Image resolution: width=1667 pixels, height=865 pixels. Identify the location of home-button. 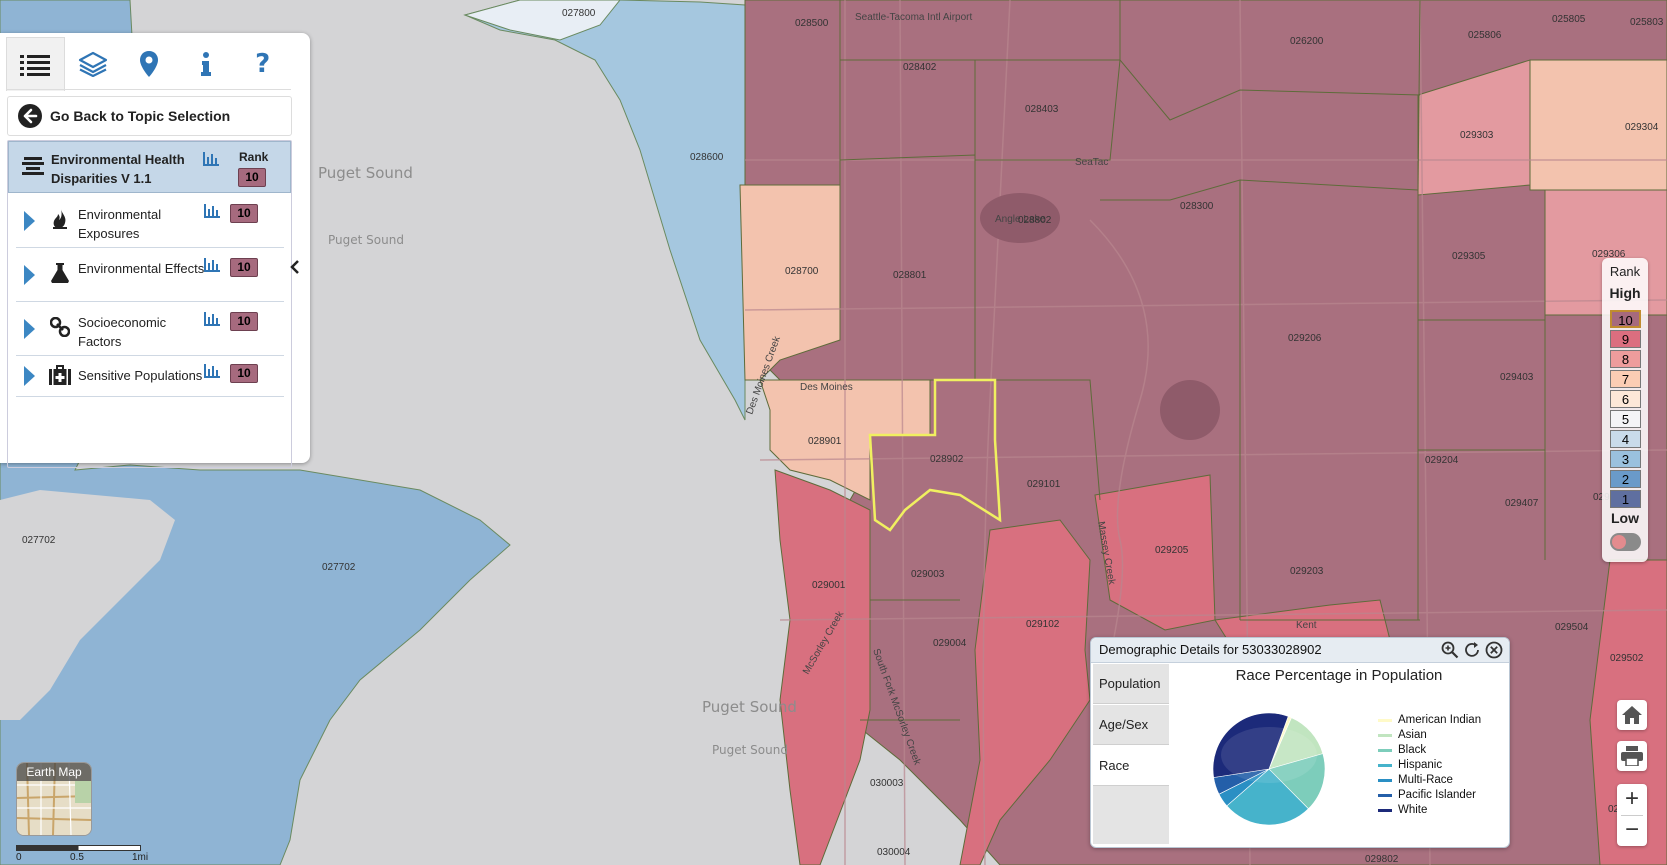
(1632, 715).